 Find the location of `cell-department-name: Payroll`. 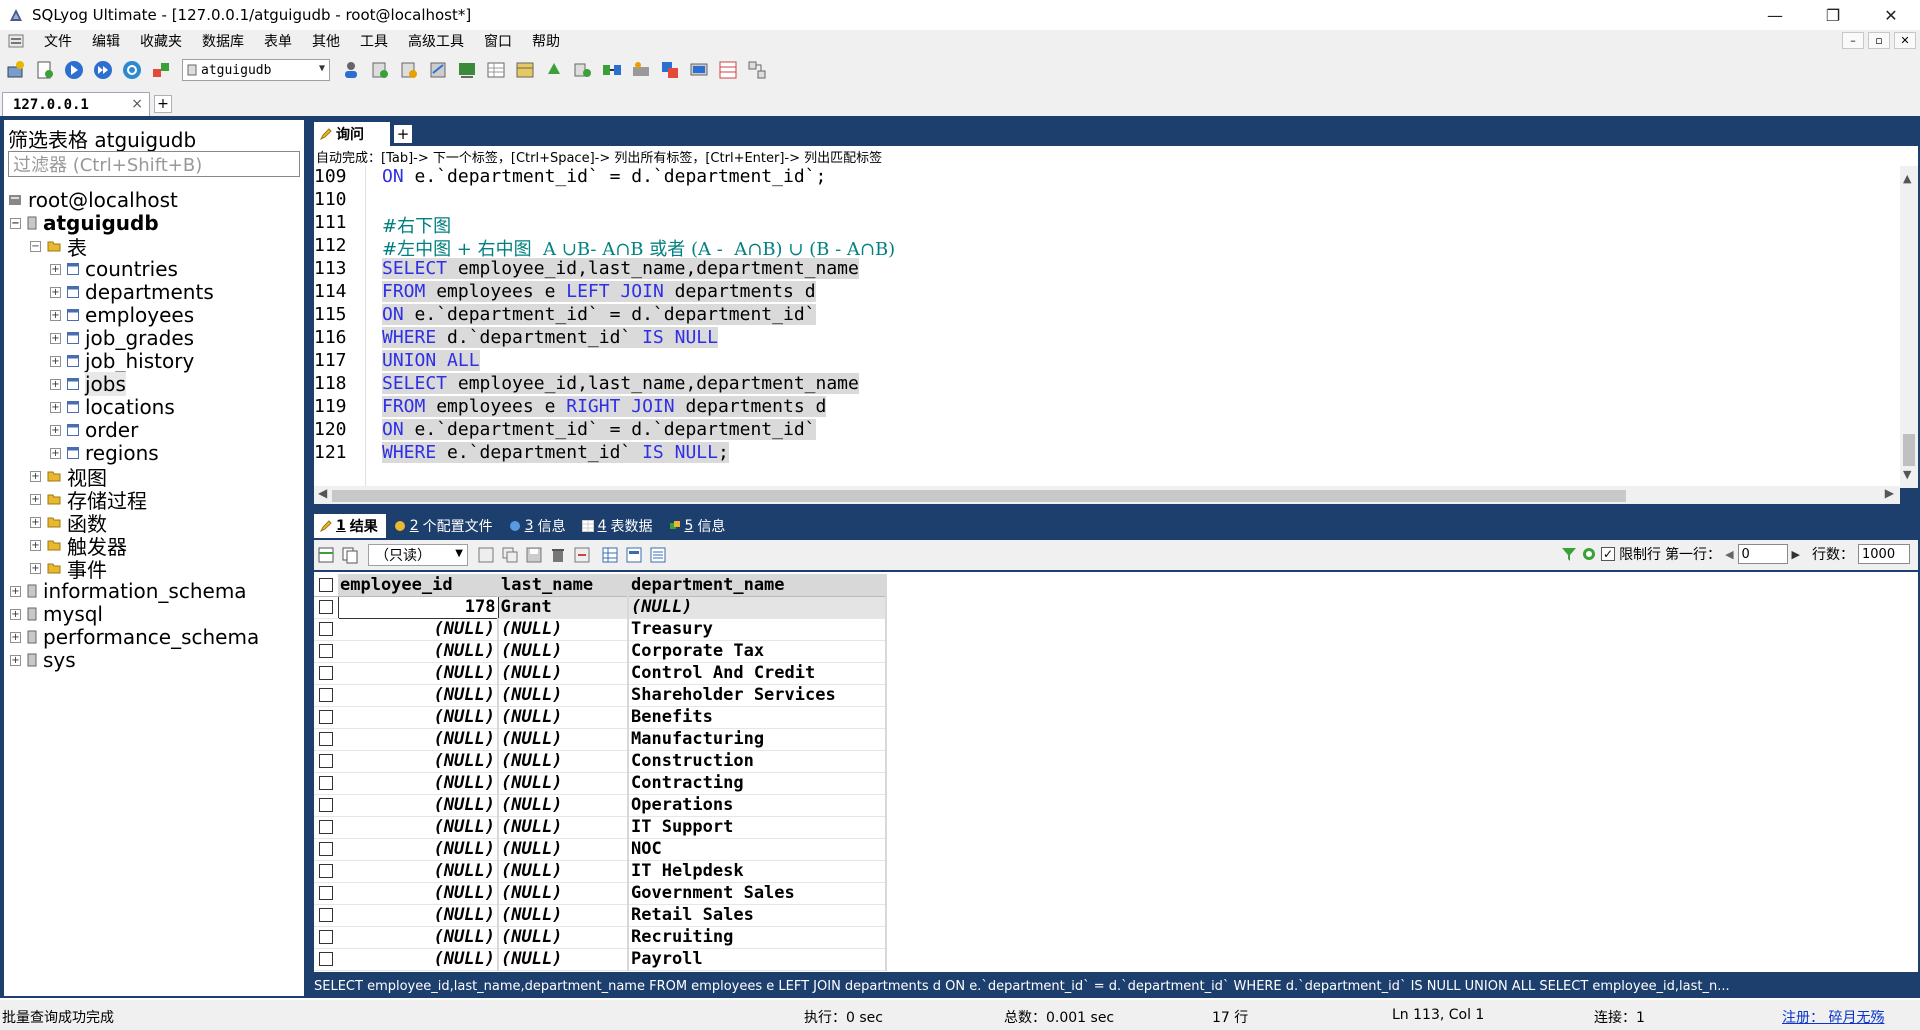

cell-department-name: Payroll is located at coordinates (757, 959).